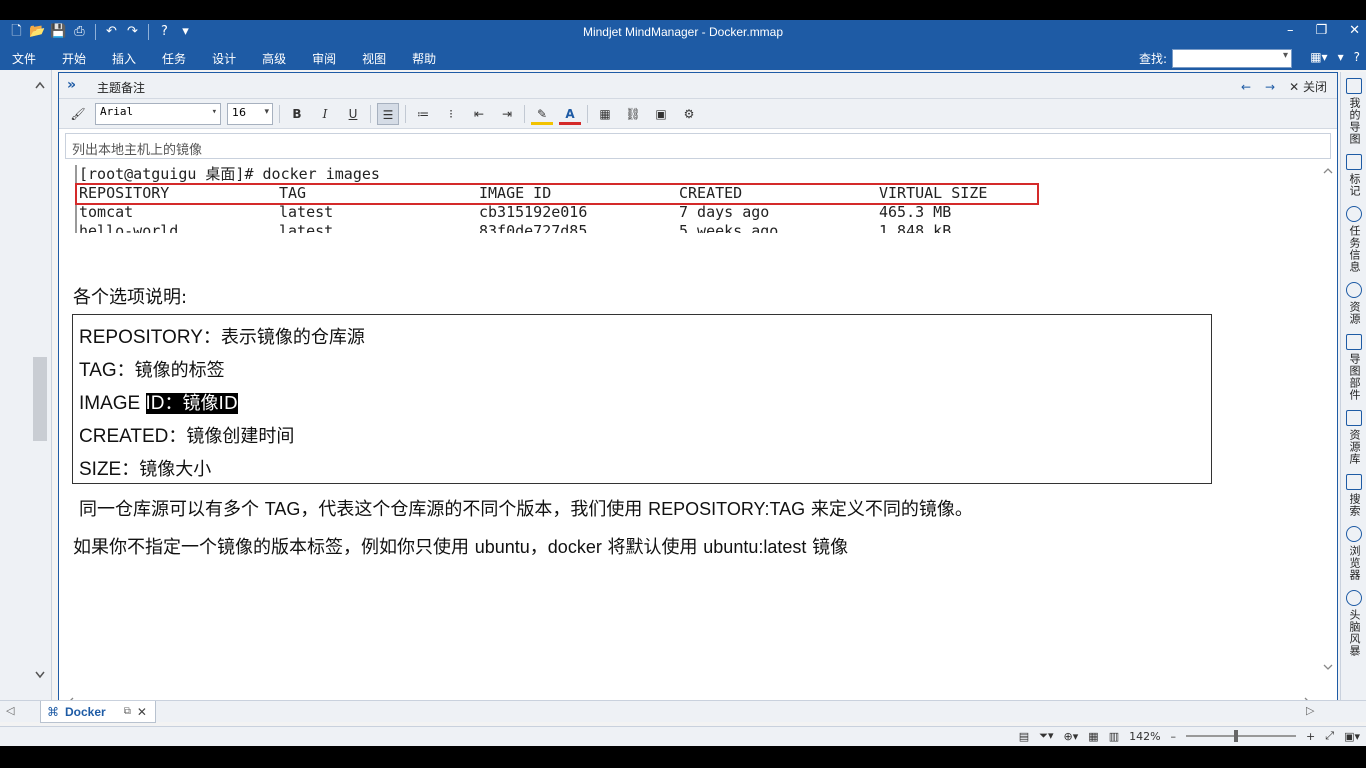 The width and height of the screenshot is (1366, 768). What do you see at coordinates (1354, 418) in the screenshot?
I see `library-icon` at bounding box center [1354, 418].